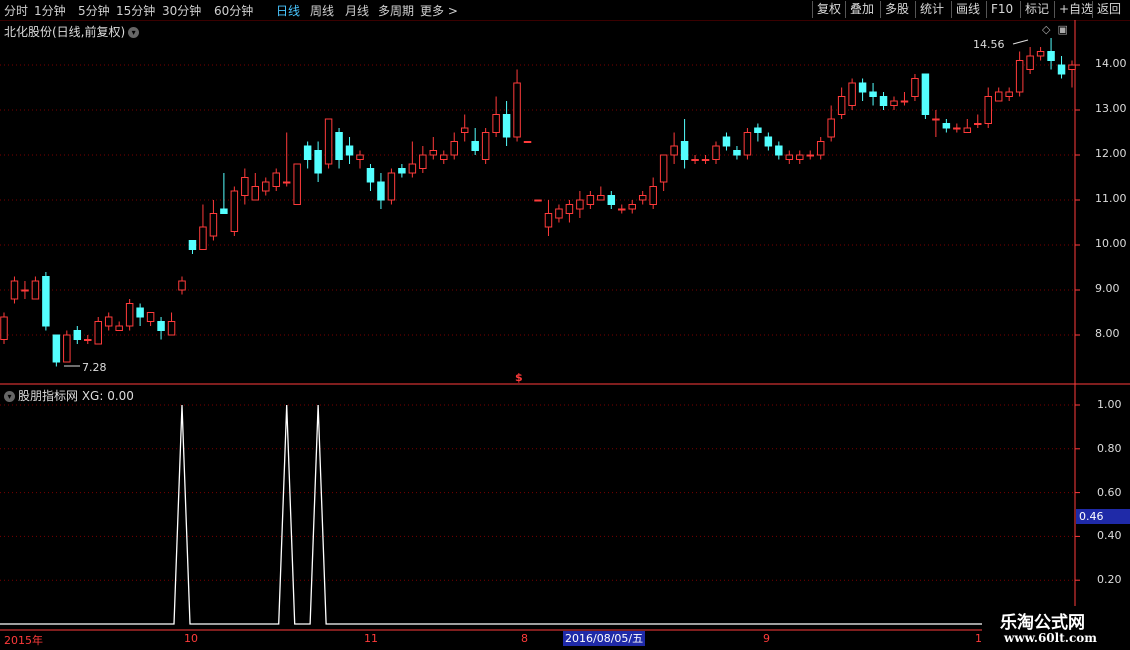 This screenshot has width=1130, height=650. What do you see at coordinates (23, 640) in the screenshot?
I see `date-label: 2015年` at bounding box center [23, 640].